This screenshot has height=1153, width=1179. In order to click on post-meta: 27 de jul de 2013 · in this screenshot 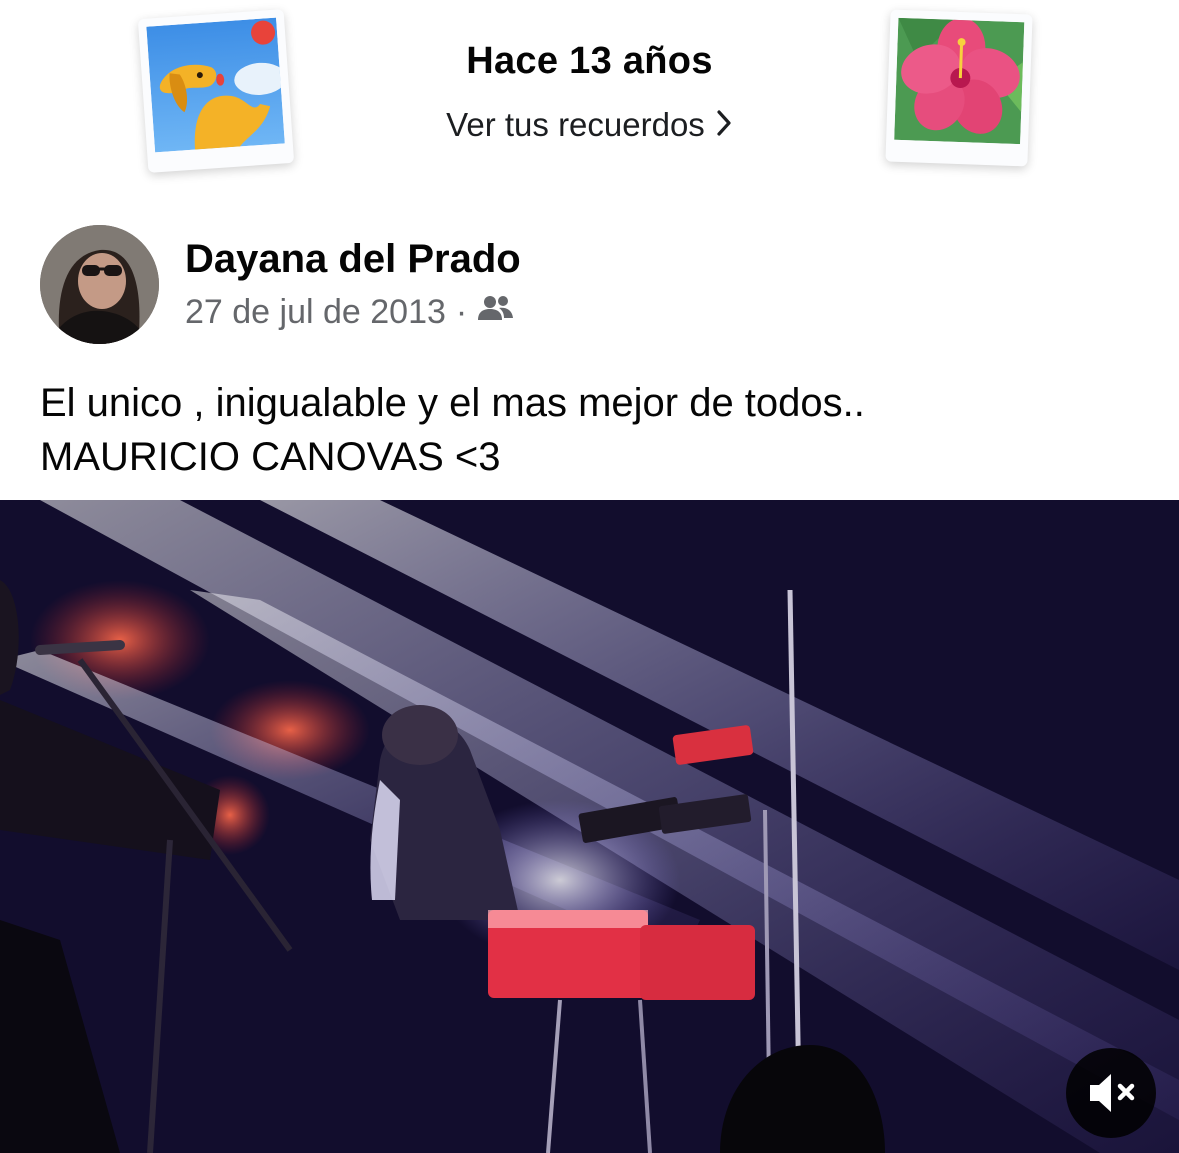, I will do `click(350, 312)`.